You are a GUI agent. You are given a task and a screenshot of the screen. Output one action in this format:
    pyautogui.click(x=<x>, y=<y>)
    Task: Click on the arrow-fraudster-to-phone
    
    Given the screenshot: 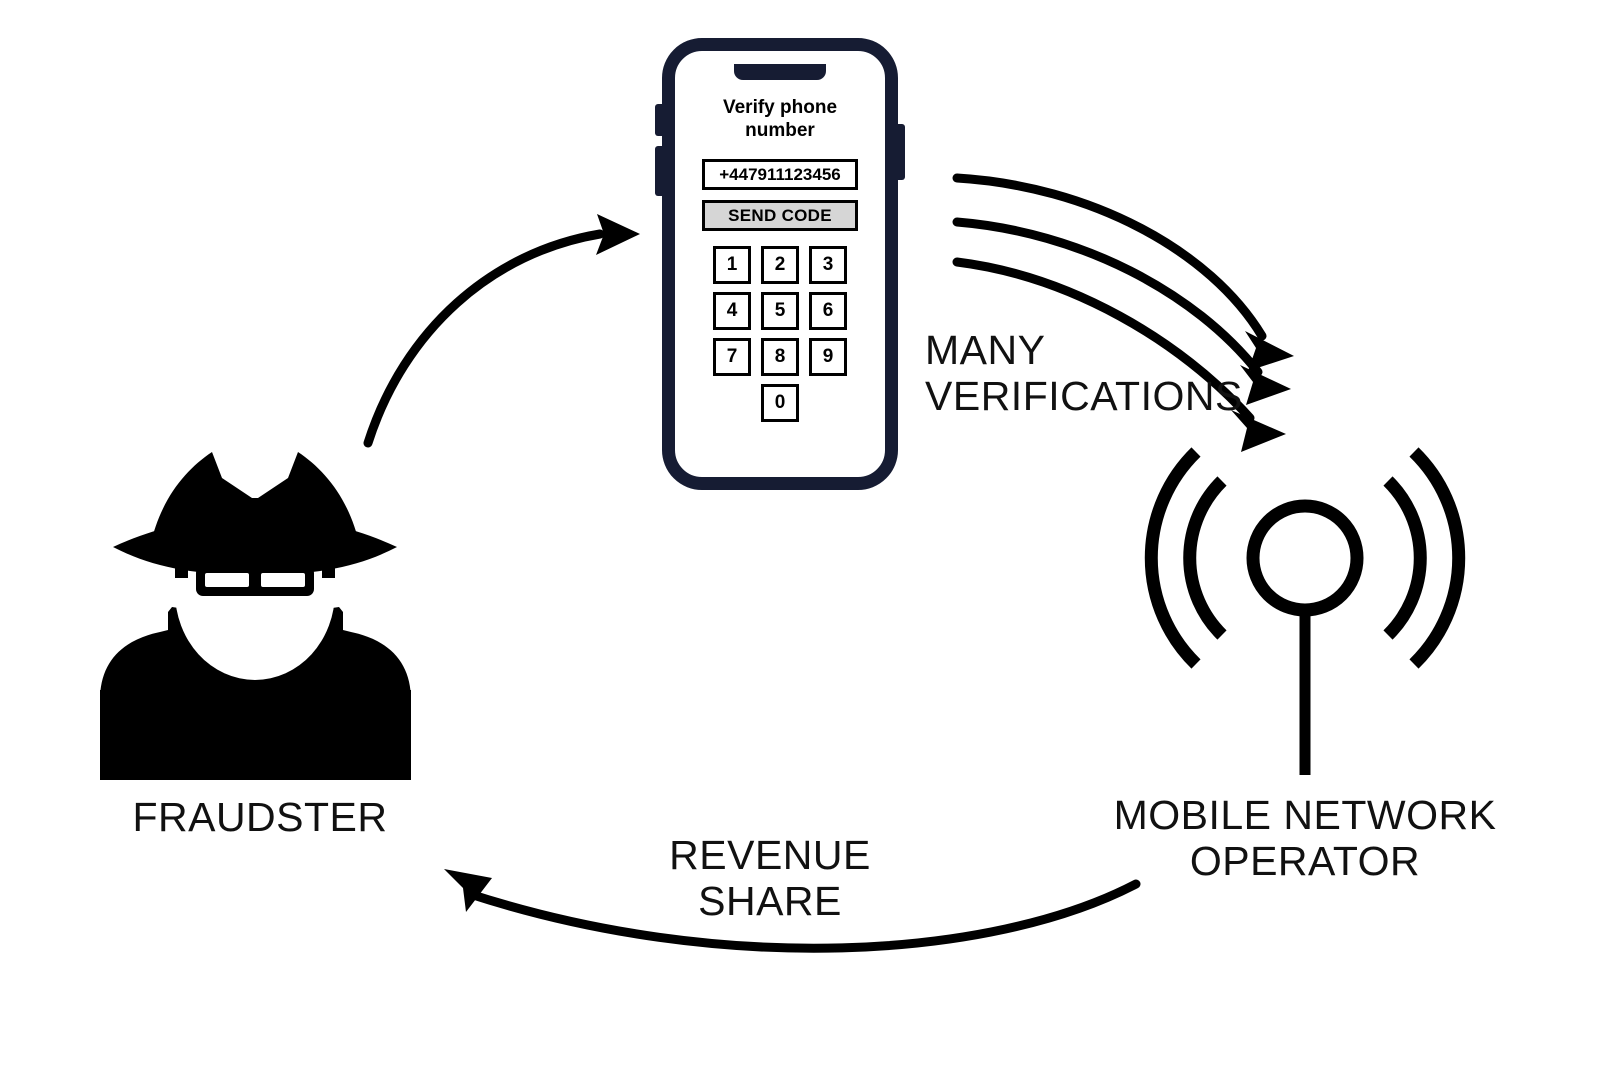 What is the action you would take?
    pyautogui.click(x=501, y=331)
    